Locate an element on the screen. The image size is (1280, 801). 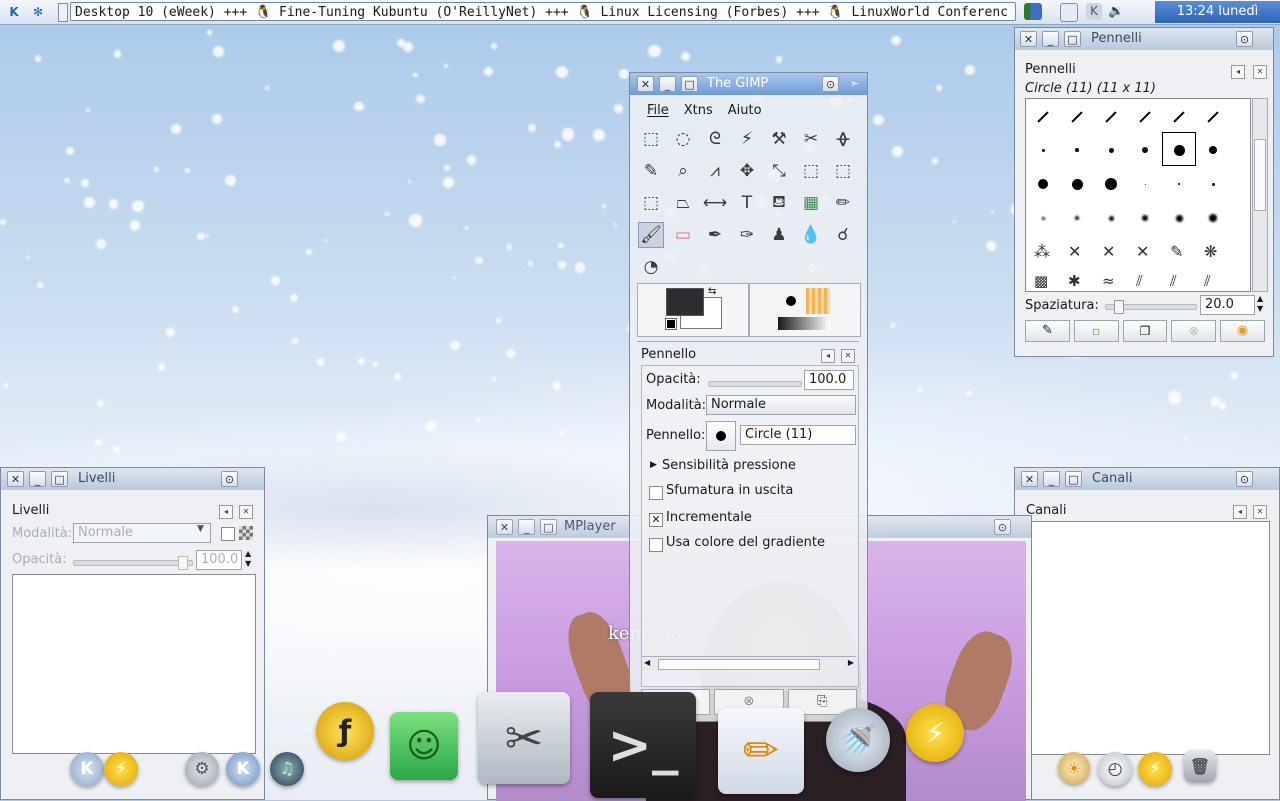
spacing-input: 20.0 is located at coordinates (1227, 305).